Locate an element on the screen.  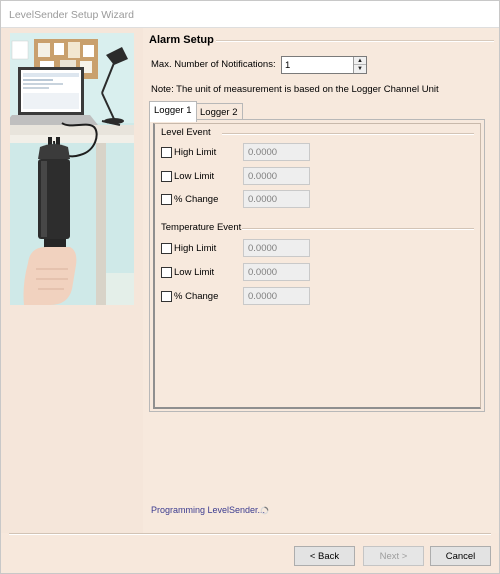
level-percent-change-field: 0.0000 is located at coordinates (276, 199).